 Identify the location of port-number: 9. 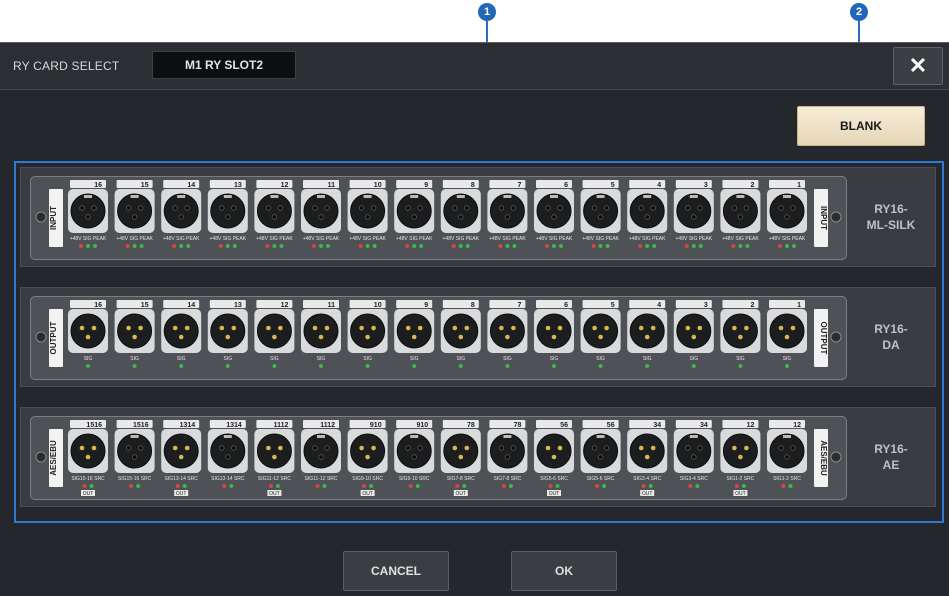
(426, 305).